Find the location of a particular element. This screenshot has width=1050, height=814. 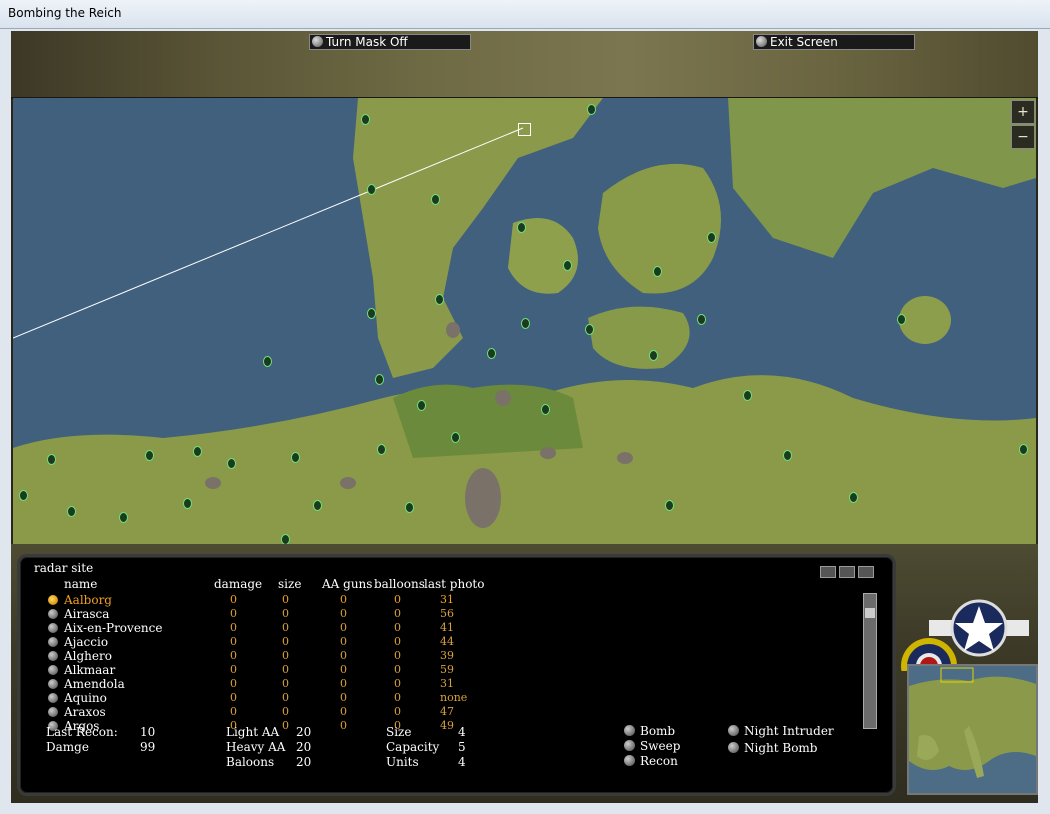

table-row: Aix-en-Provence 0 0 0 0 41 is located at coordinates (260, 628).